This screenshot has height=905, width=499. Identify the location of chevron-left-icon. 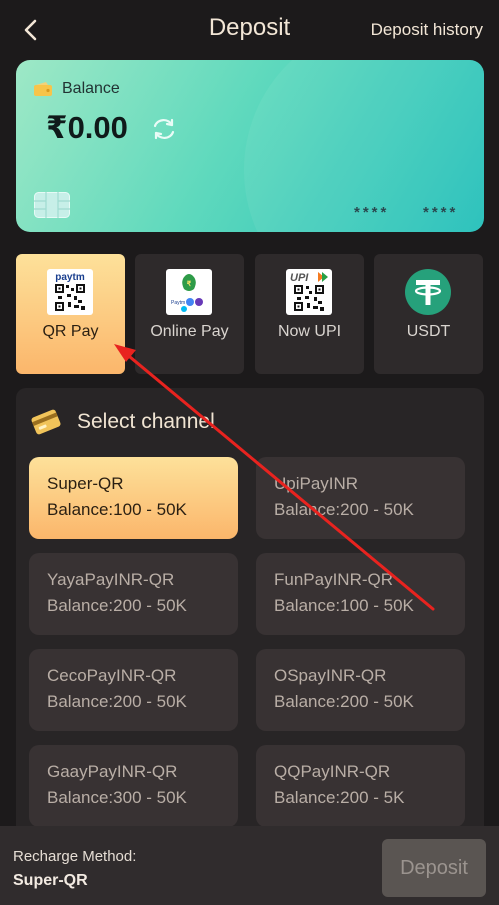
(30, 30).